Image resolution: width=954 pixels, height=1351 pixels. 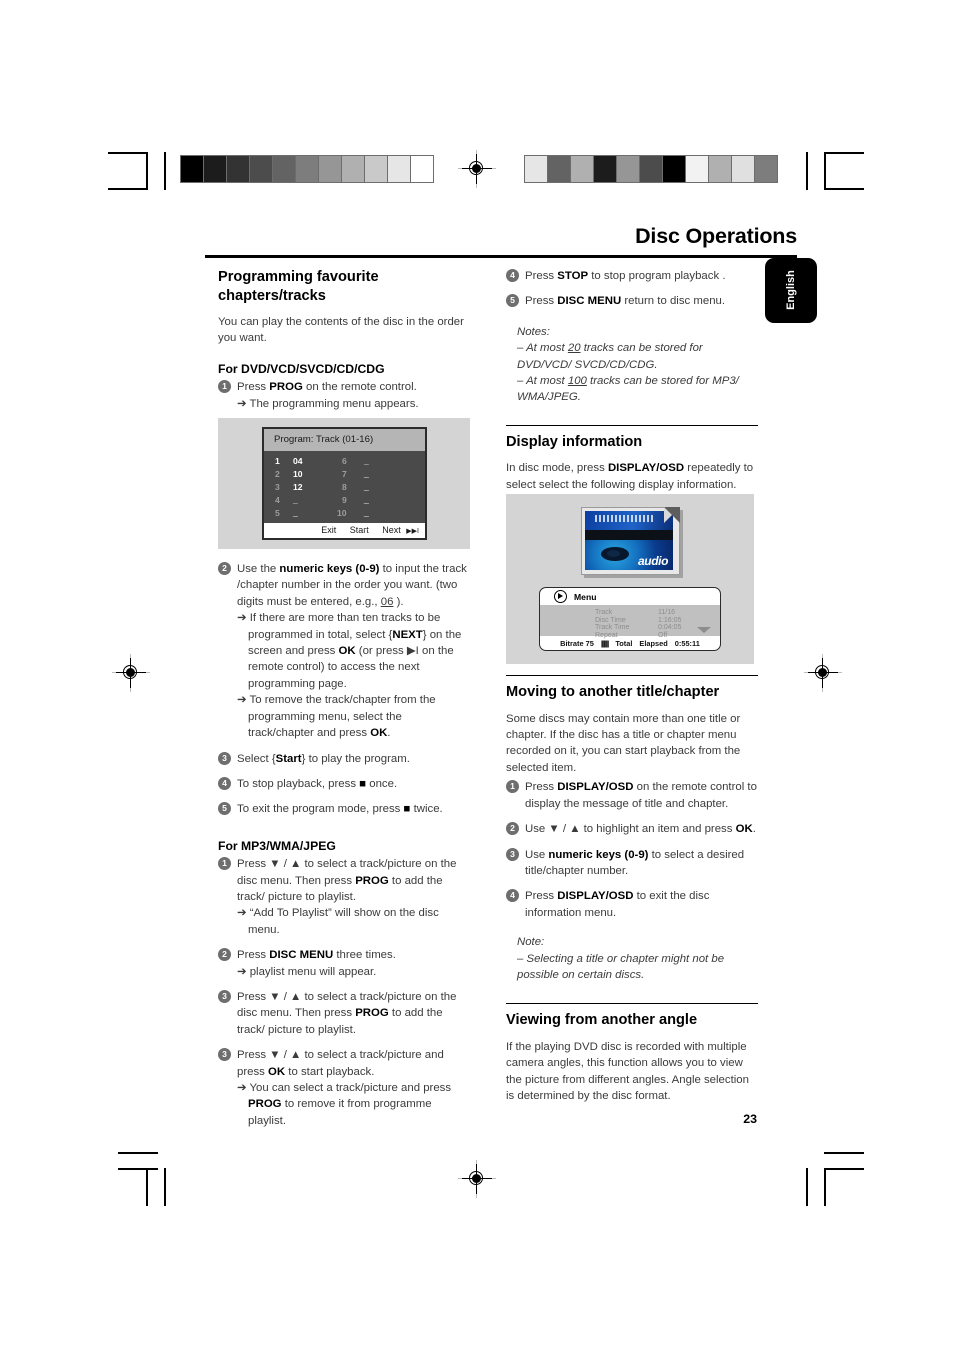 What do you see at coordinates (298, 286) in the screenshot?
I see `heading-programming-favourite: Programming favourite chapters/tracks` at bounding box center [298, 286].